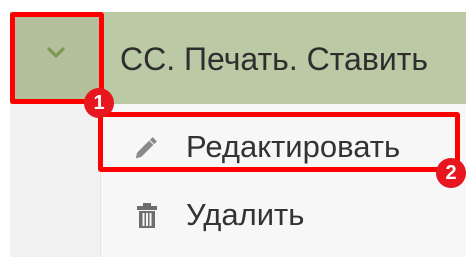 The width and height of the screenshot is (466, 257). I want to click on menu-item-label: Удалить, so click(245, 214).